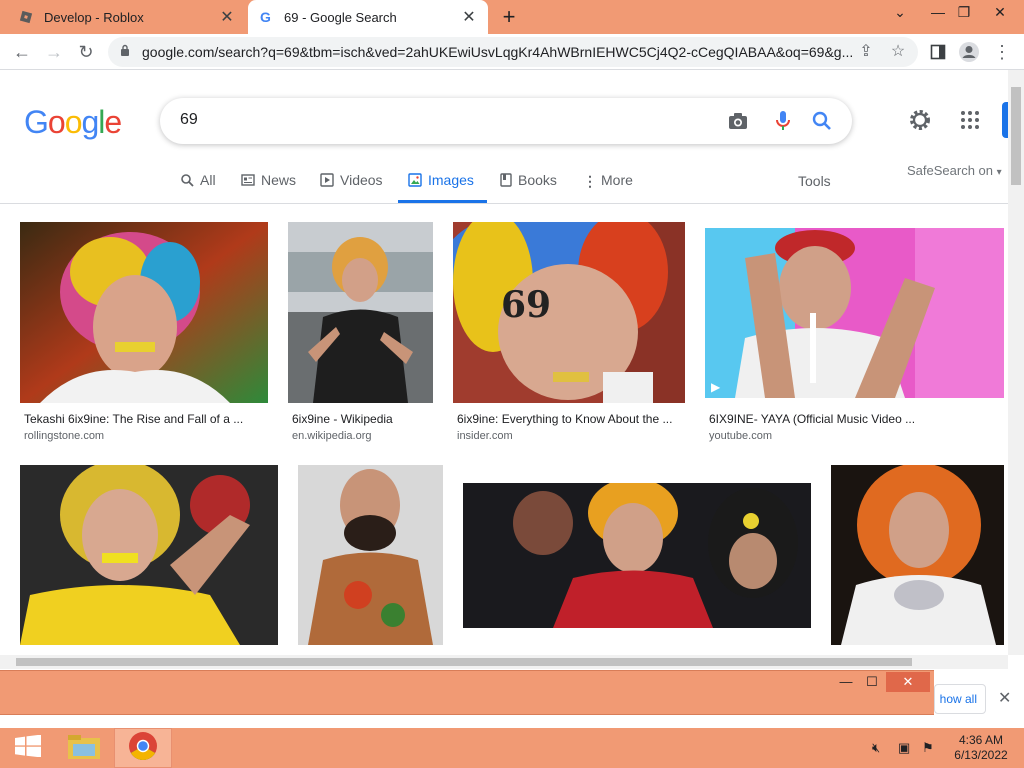  I want to click on svg-text: 69, so click(526, 305).